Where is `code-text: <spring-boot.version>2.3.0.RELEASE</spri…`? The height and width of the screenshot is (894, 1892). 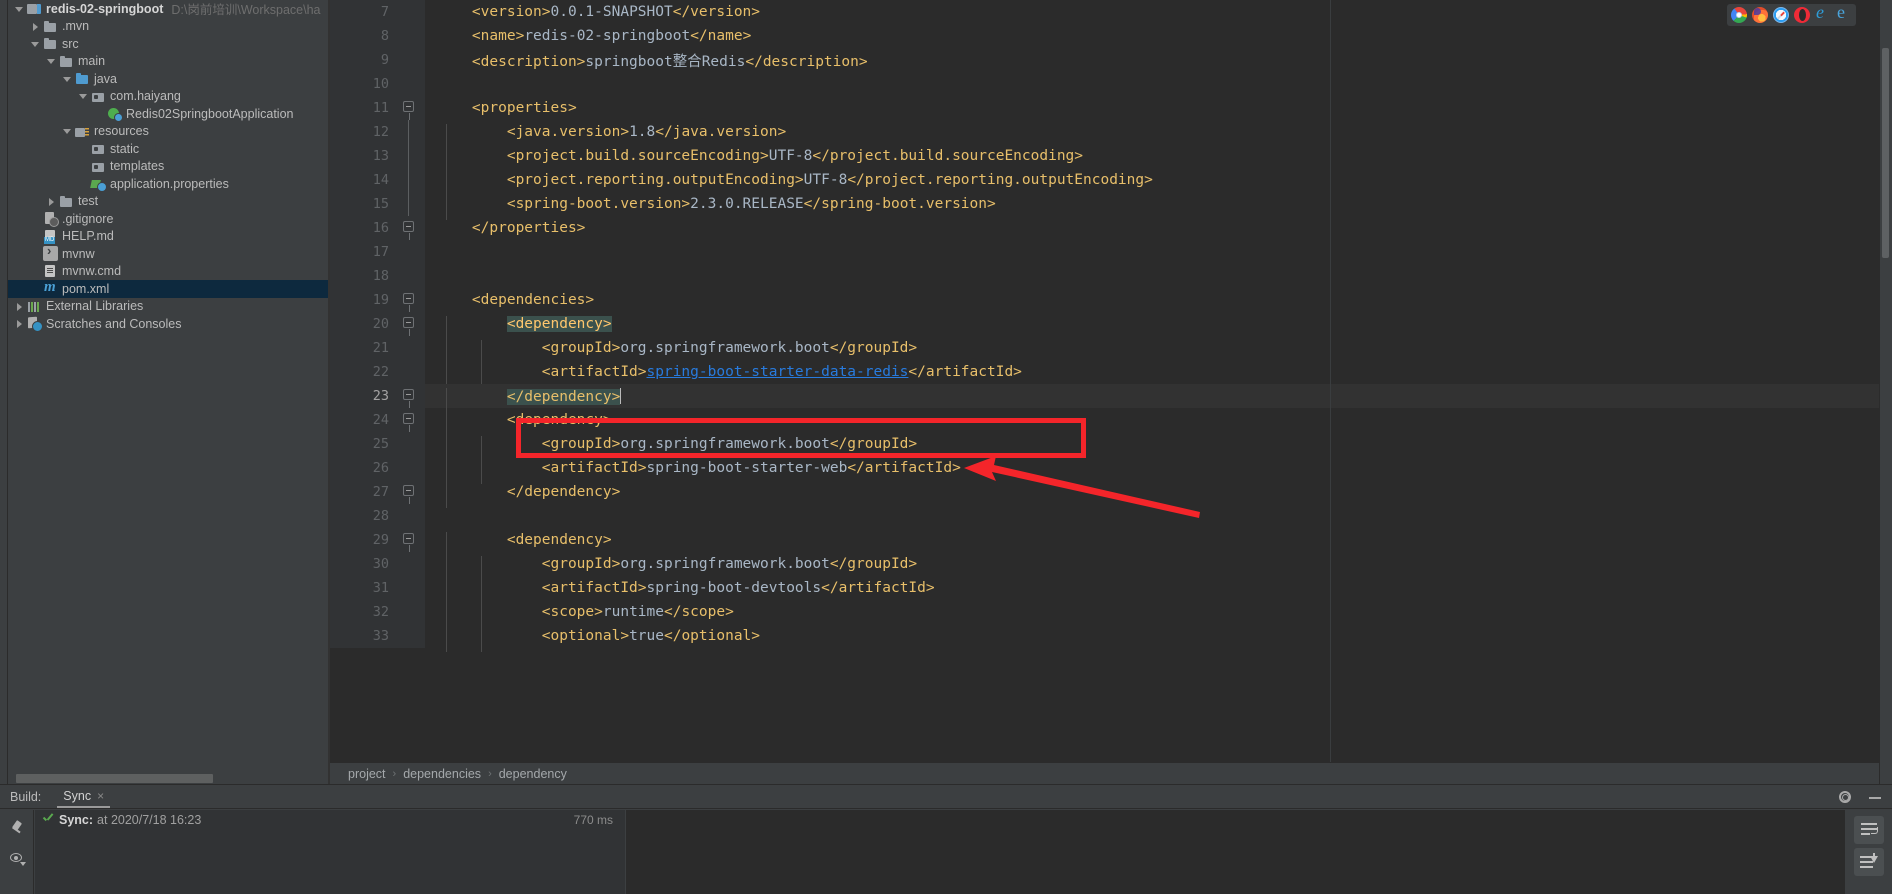 code-text: <spring-boot.version>2.3.0.RELEASE</spri… is located at coordinates (1158, 208).